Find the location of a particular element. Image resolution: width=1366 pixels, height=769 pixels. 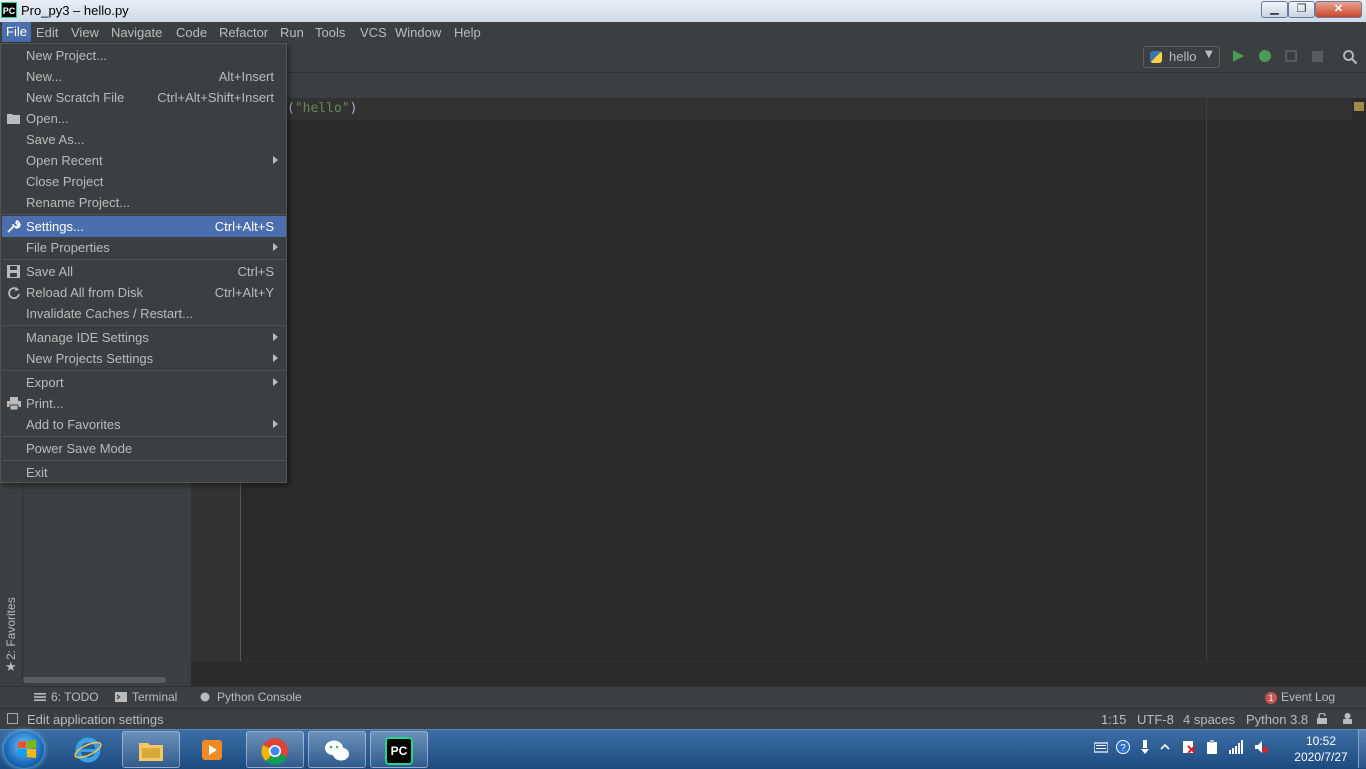

window-title-bar: PC Pro_py3 – hello.py ▁ ❐ ✕ is located at coordinates (683, 11).